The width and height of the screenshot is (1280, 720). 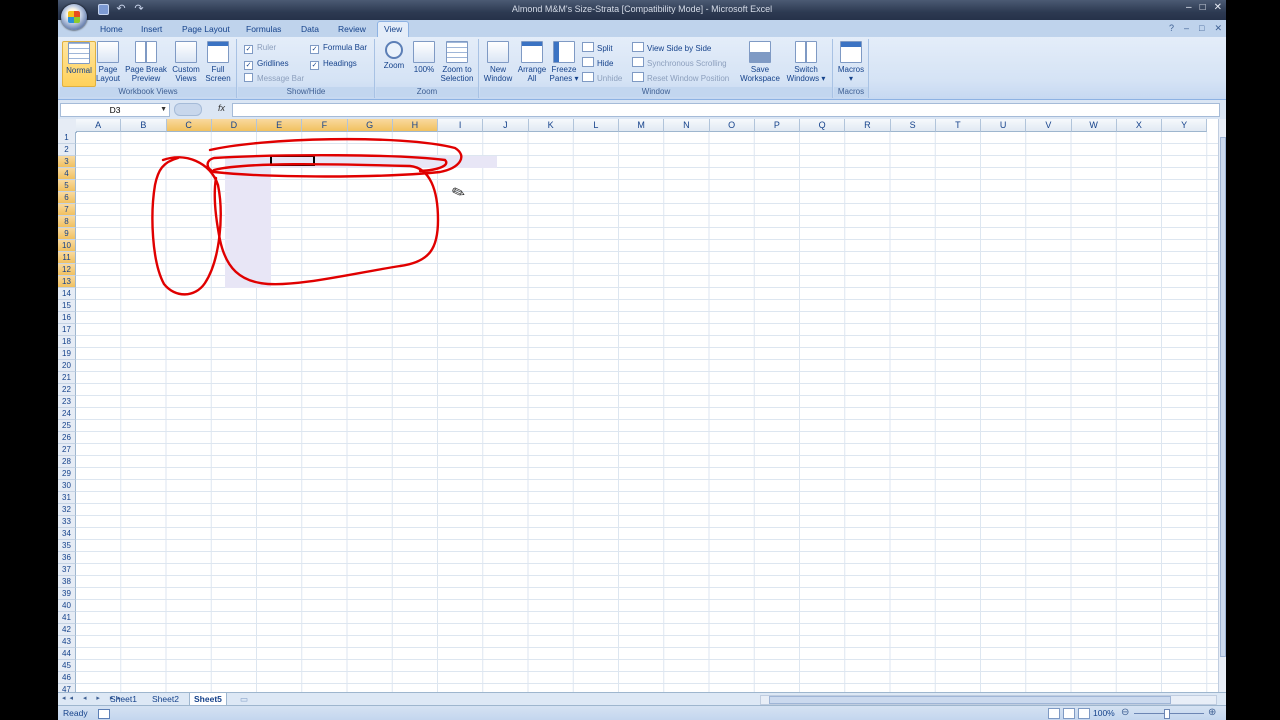 What do you see at coordinates (115, 110) in the screenshot?
I see `name-box: D3 ▼` at bounding box center [115, 110].